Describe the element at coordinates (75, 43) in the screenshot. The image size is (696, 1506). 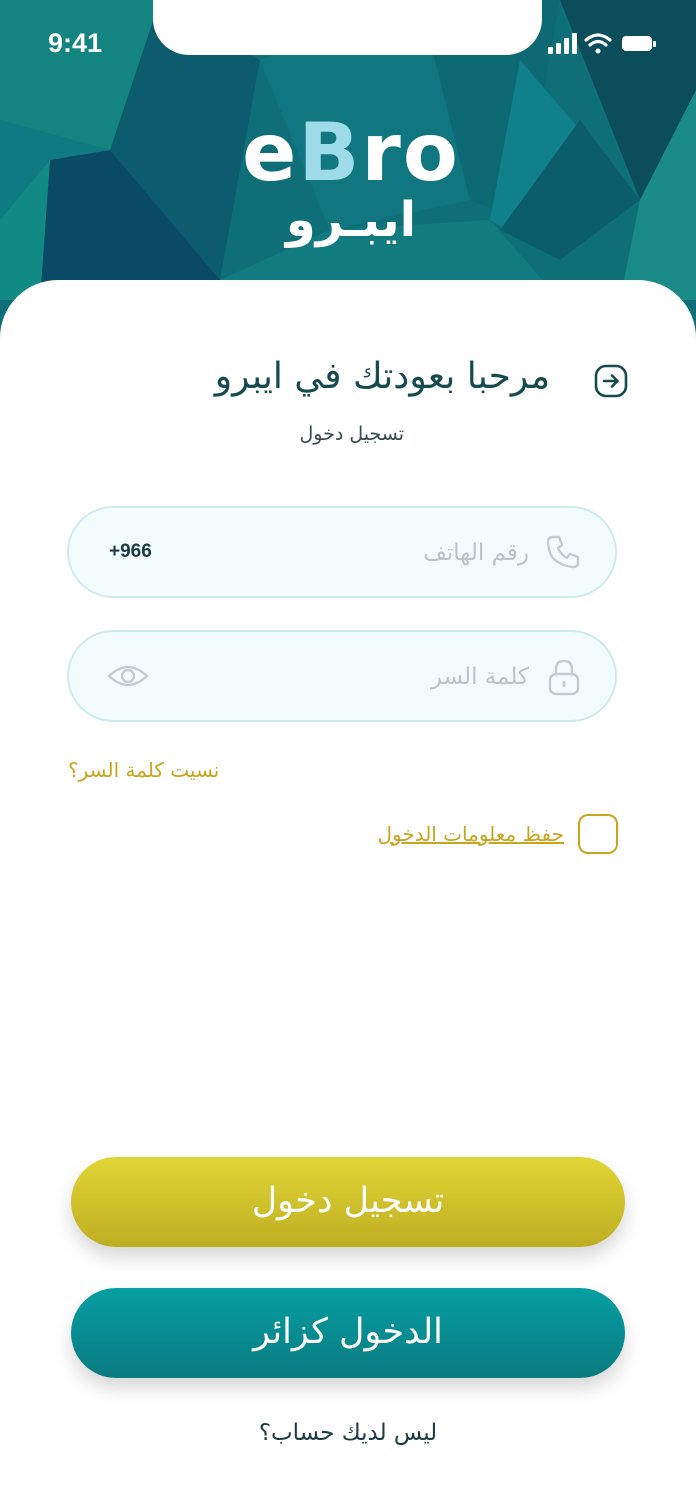
I see `status-time: 9:41` at that location.